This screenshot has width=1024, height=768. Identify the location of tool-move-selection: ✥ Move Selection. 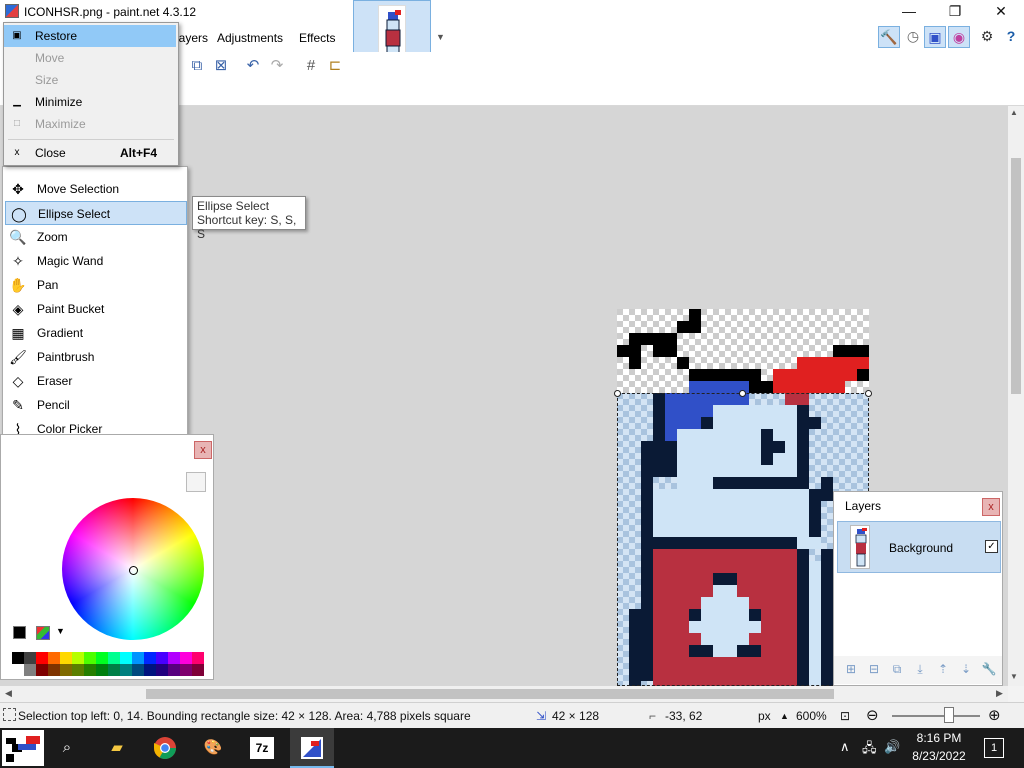
(96, 189).